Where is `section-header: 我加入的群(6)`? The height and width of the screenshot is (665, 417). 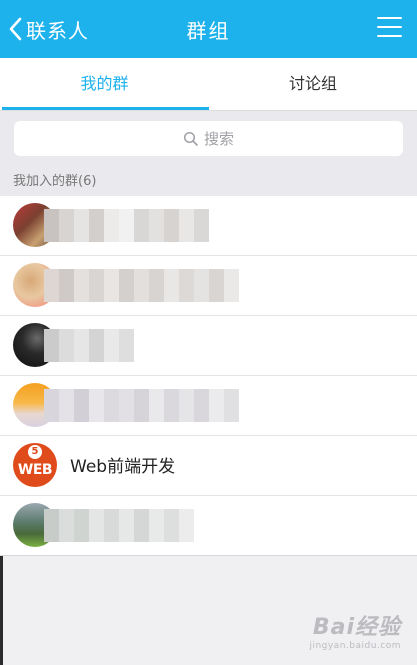
section-header: 我加入的群(6) is located at coordinates (208, 182).